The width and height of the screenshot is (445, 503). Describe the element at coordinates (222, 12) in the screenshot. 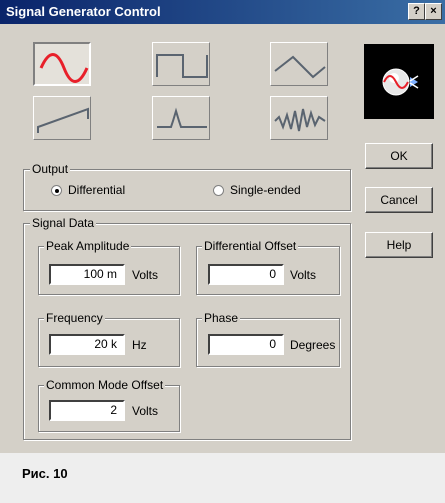

I see `title-bar: Signal Generator Control ? ×` at that location.